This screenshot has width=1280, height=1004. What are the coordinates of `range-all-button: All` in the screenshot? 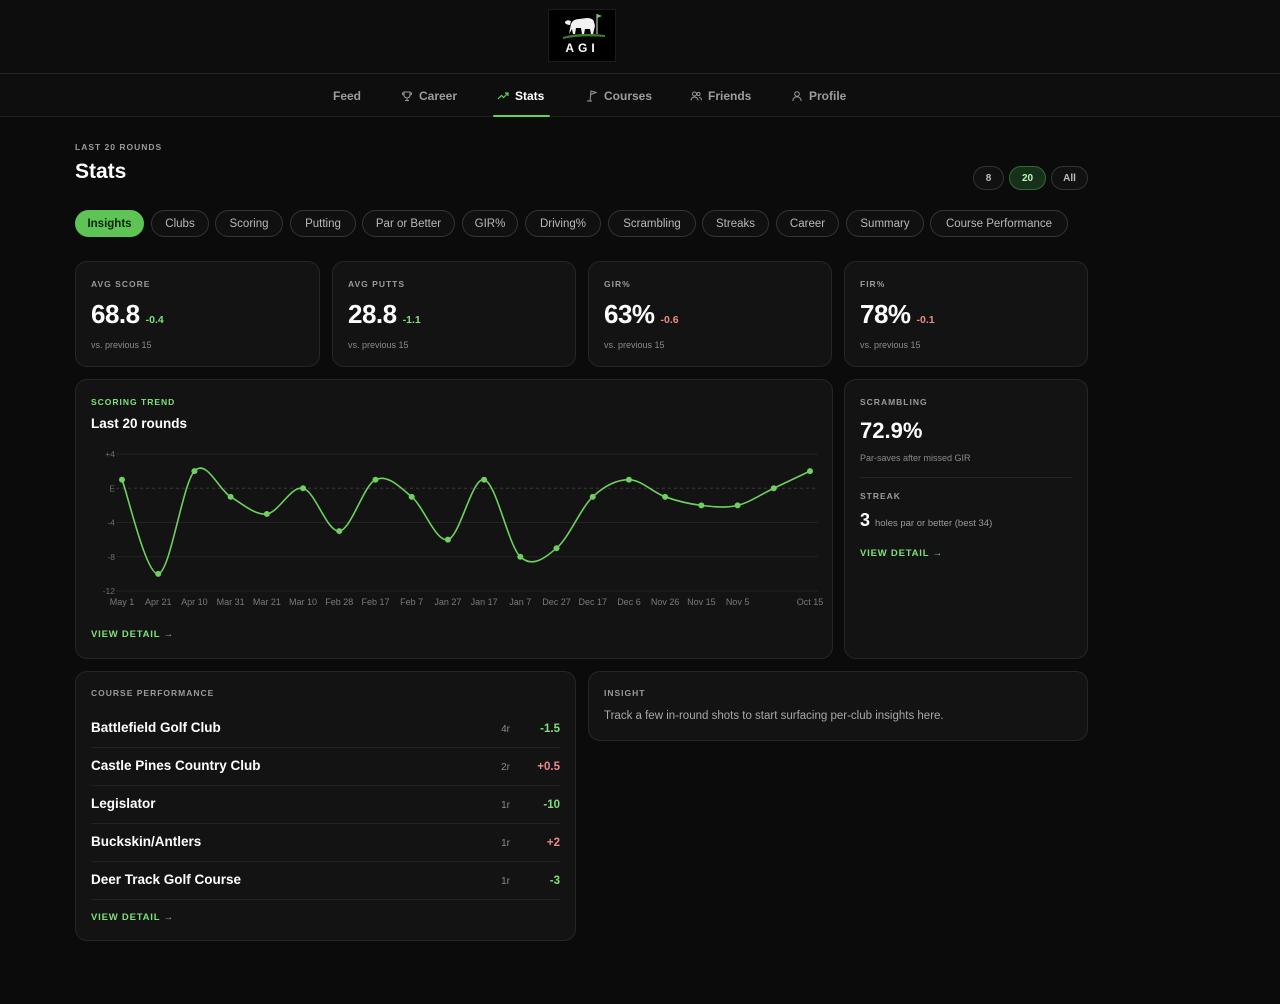 It's located at (1069, 178).